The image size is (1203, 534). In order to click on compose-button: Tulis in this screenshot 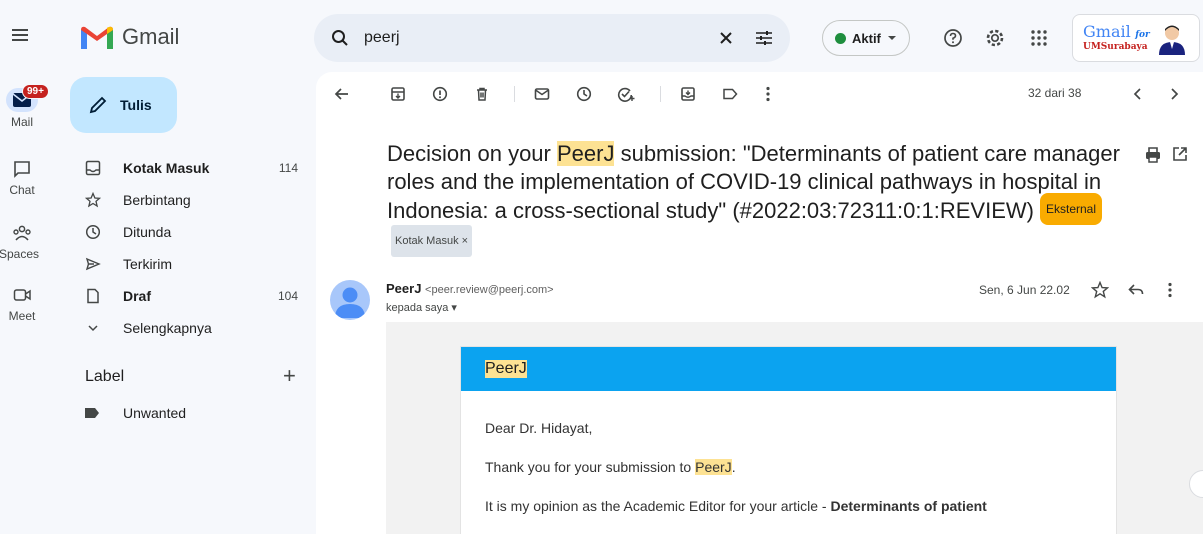, I will do `click(123, 105)`.